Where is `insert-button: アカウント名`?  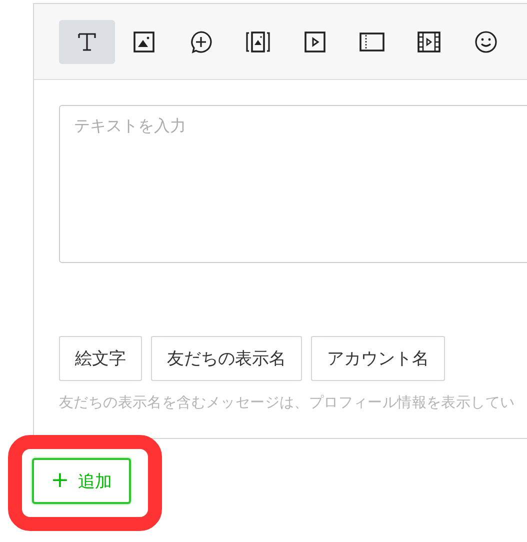 insert-button: アカウント名 is located at coordinates (378, 358).